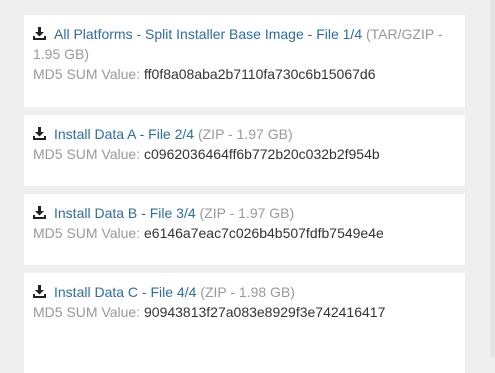  I want to click on md5-value: 90943813f27a083e8929f3e742416417, so click(265, 312).